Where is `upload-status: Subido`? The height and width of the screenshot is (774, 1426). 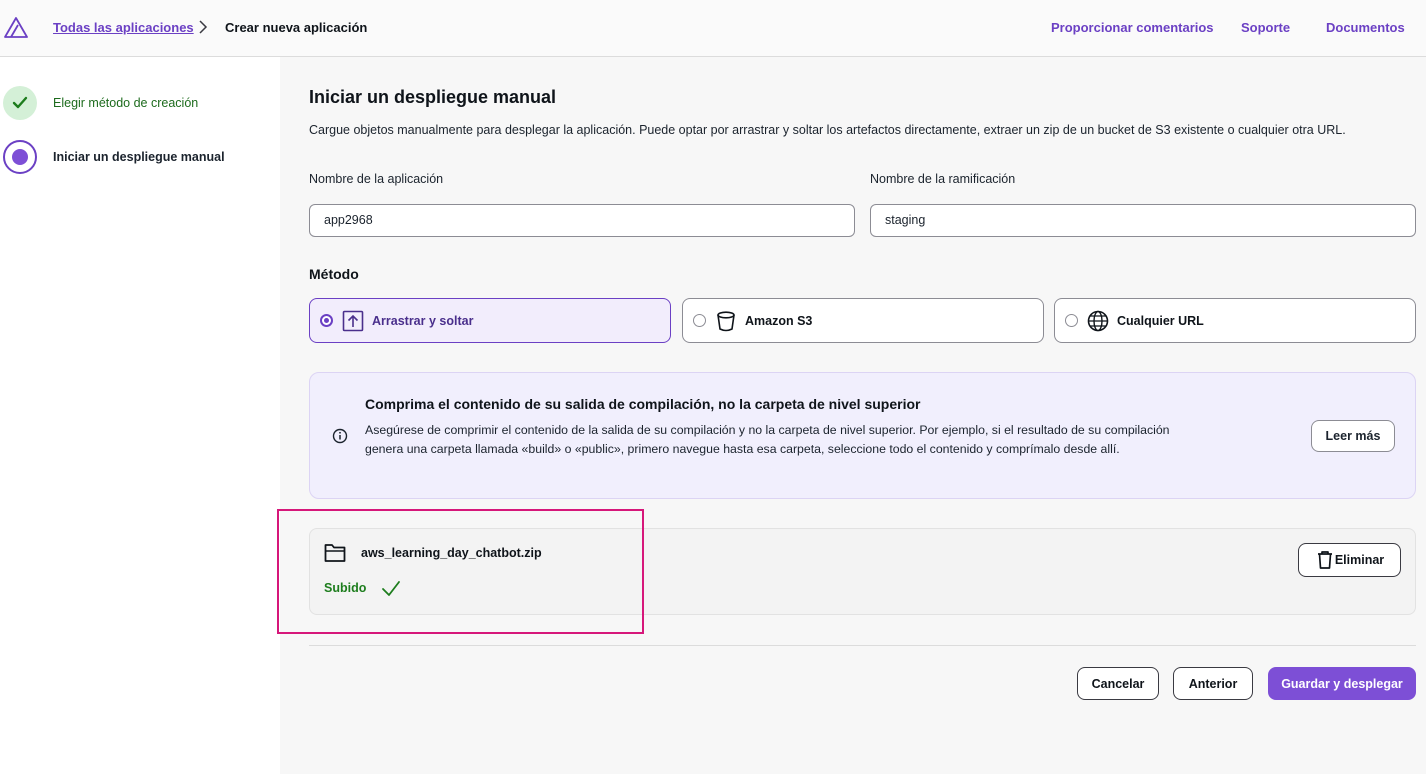 upload-status: Subido is located at coordinates (345, 588).